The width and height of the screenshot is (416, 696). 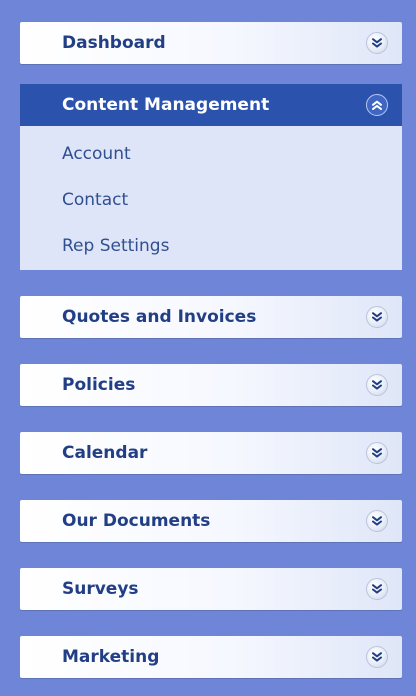 I want to click on section-label: Our Documents, so click(x=136, y=521).